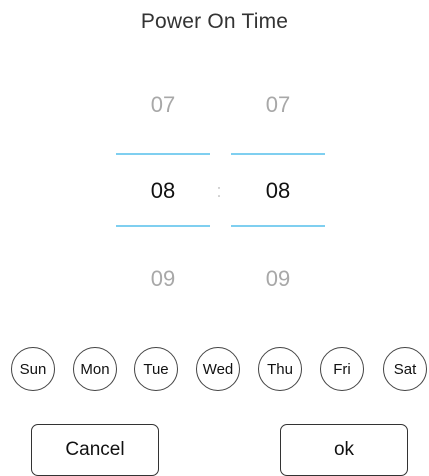 Image resolution: width=429 pixels, height=476 pixels. I want to click on dialog-title: Power On Time, so click(214, 21).